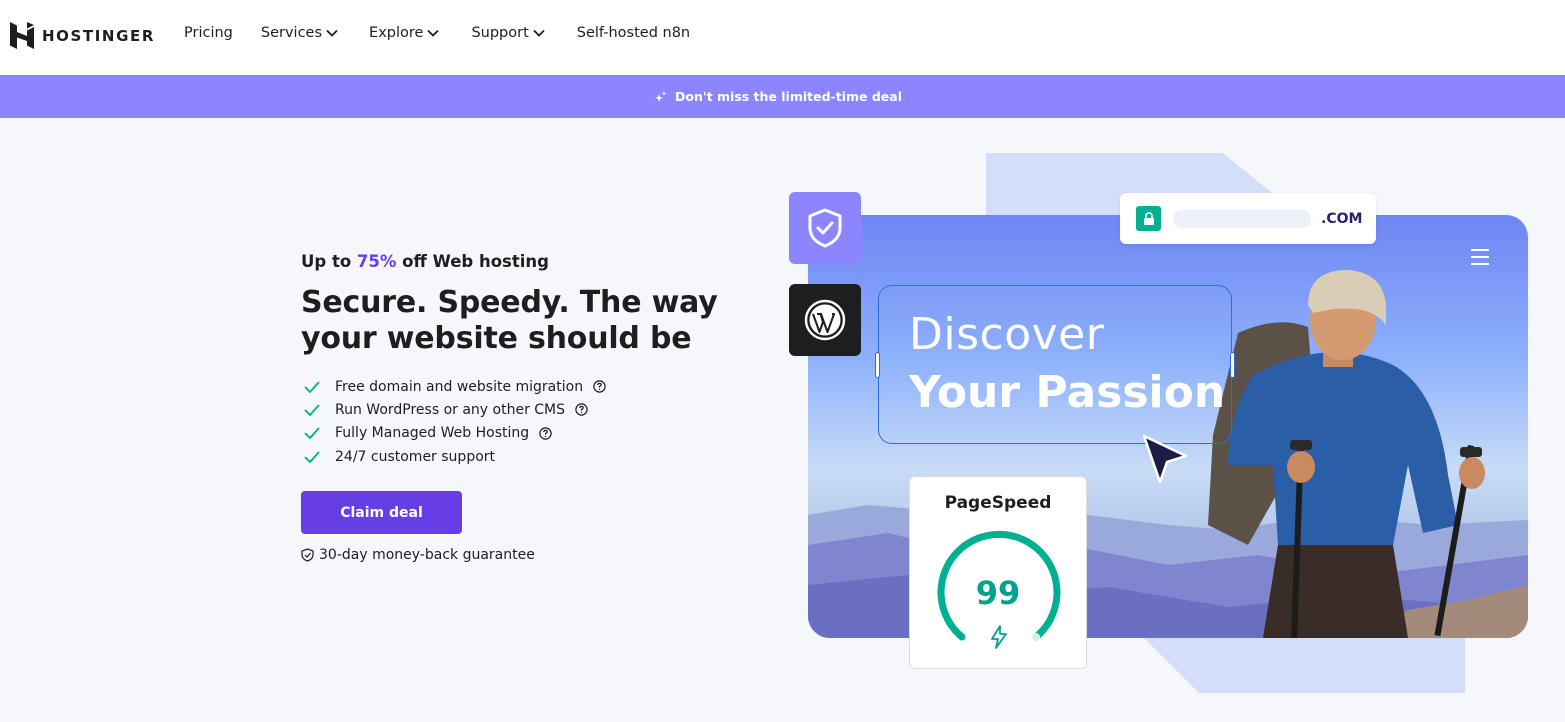 Image resolution: width=1565 pixels, height=722 pixels. What do you see at coordinates (1342, 218) in the screenshot?
I see `domain-tld: .COM` at bounding box center [1342, 218].